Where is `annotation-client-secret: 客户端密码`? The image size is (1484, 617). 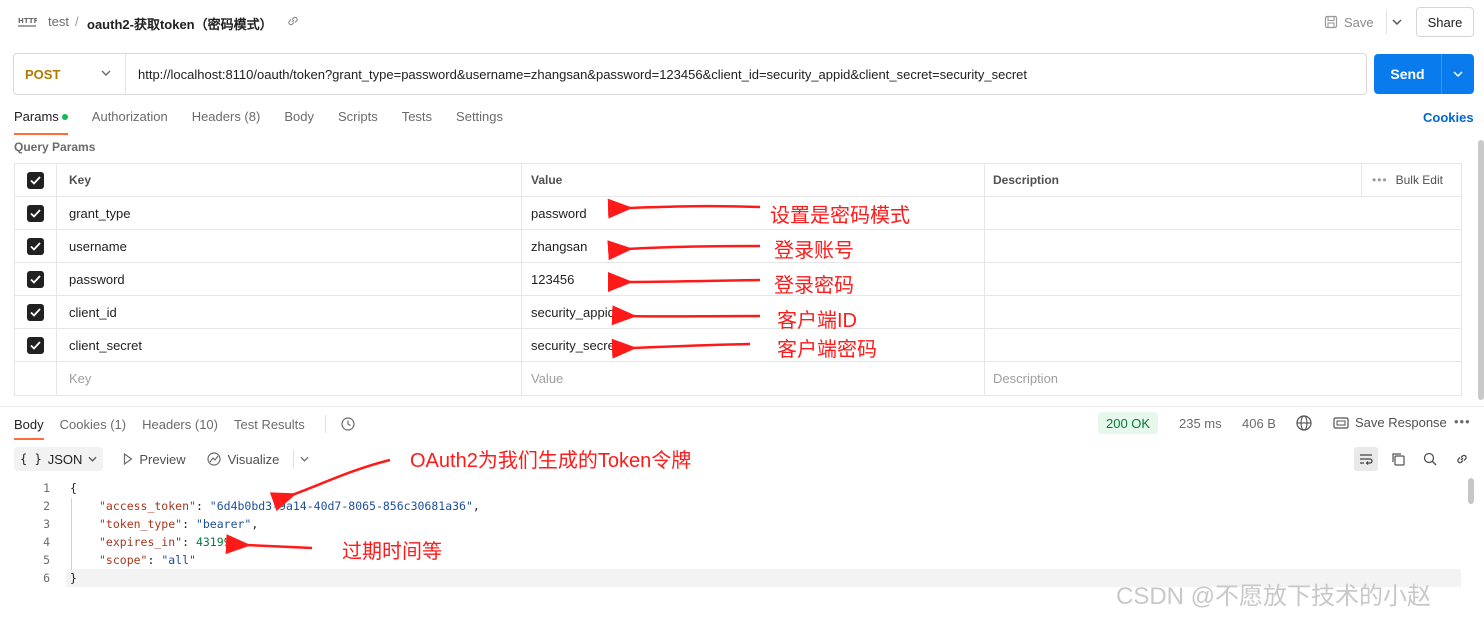
annotation-client-secret: 客户端密码 is located at coordinates (827, 350).